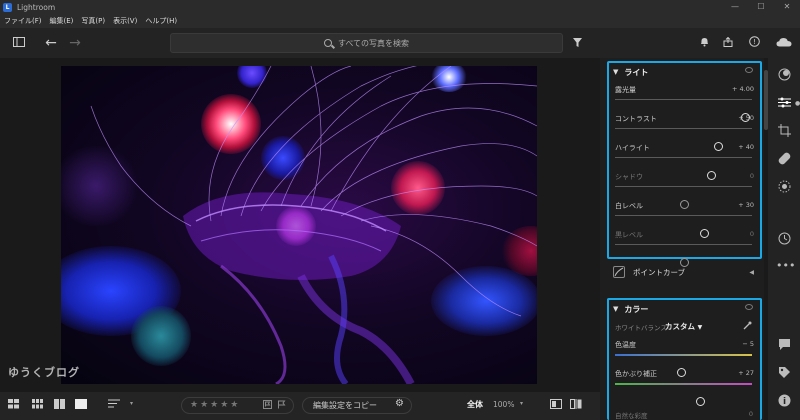 The height and width of the screenshot is (420, 800). I want to click on slider-highlights: ハイライト + 40, so click(684, 159).